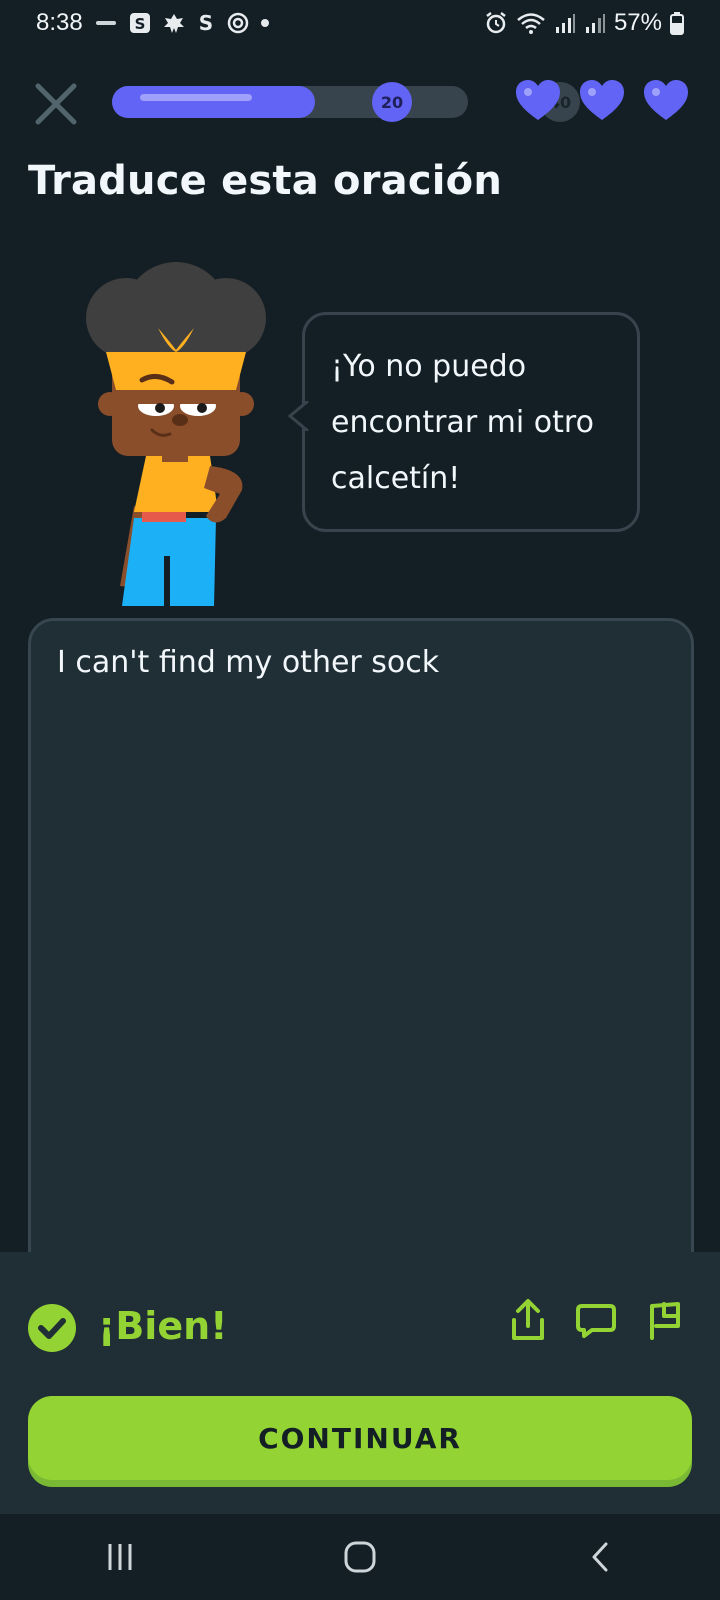 Image resolution: width=720 pixels, height=1600 pixels. I want to click on duolingo-mini-icon, so click(106, 23).